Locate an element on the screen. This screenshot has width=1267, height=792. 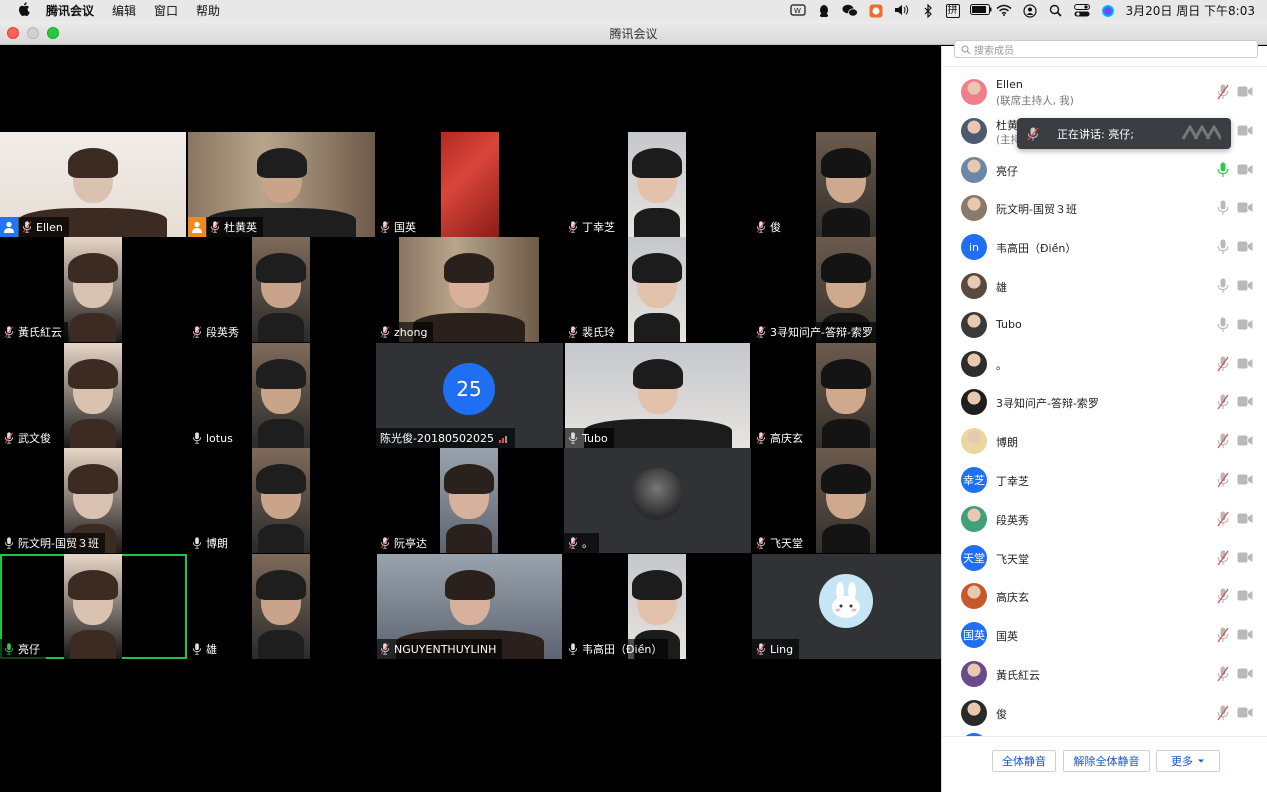
participant-row: Tubo is located at coordinates (1104, 325).